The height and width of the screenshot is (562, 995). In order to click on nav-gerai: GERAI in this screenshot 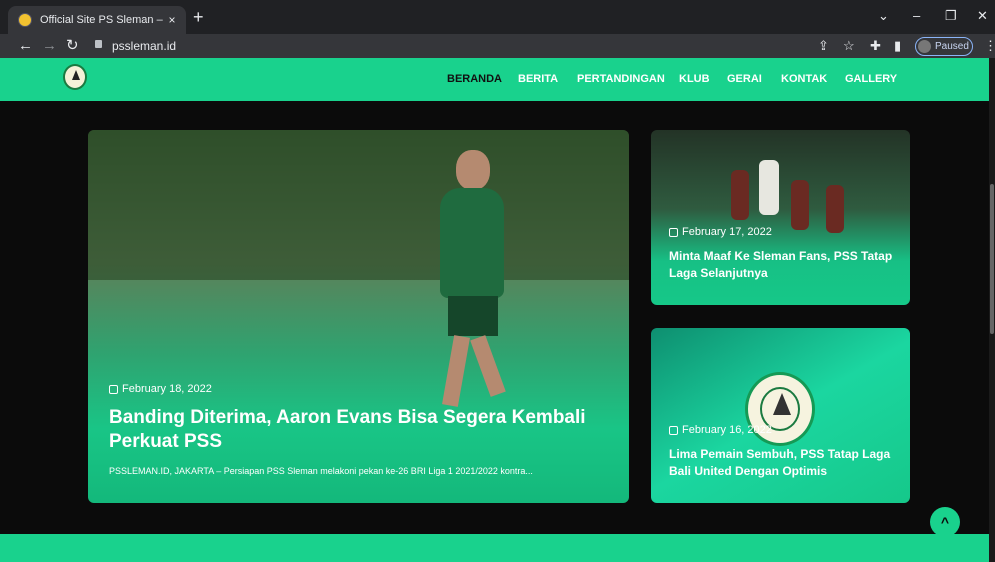, I will do `click(744, 79)`.